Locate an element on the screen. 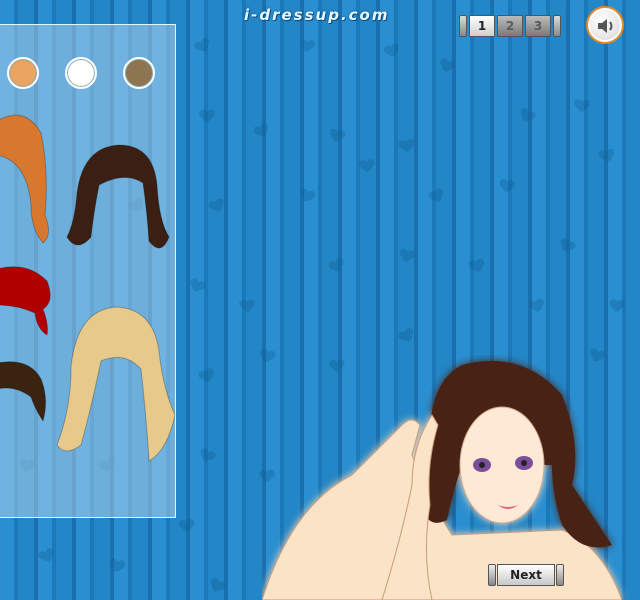 Image resolution: width=640 pixels, height=600 pixels. next-button-label: Next is located at coordinates (526, 575).